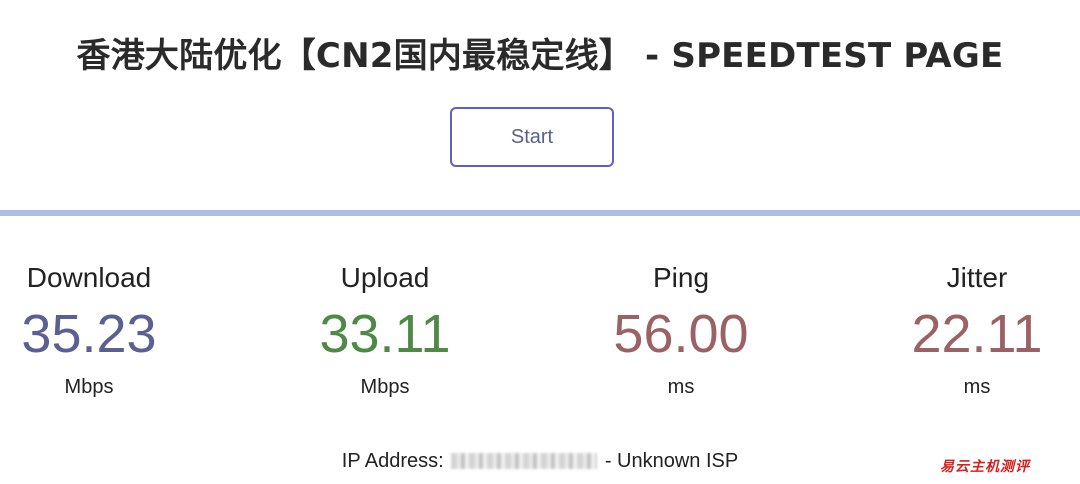 The width and height of the screenshot is (1080, 484). I want to click on ping-value: 56.00, so click(681, 334).